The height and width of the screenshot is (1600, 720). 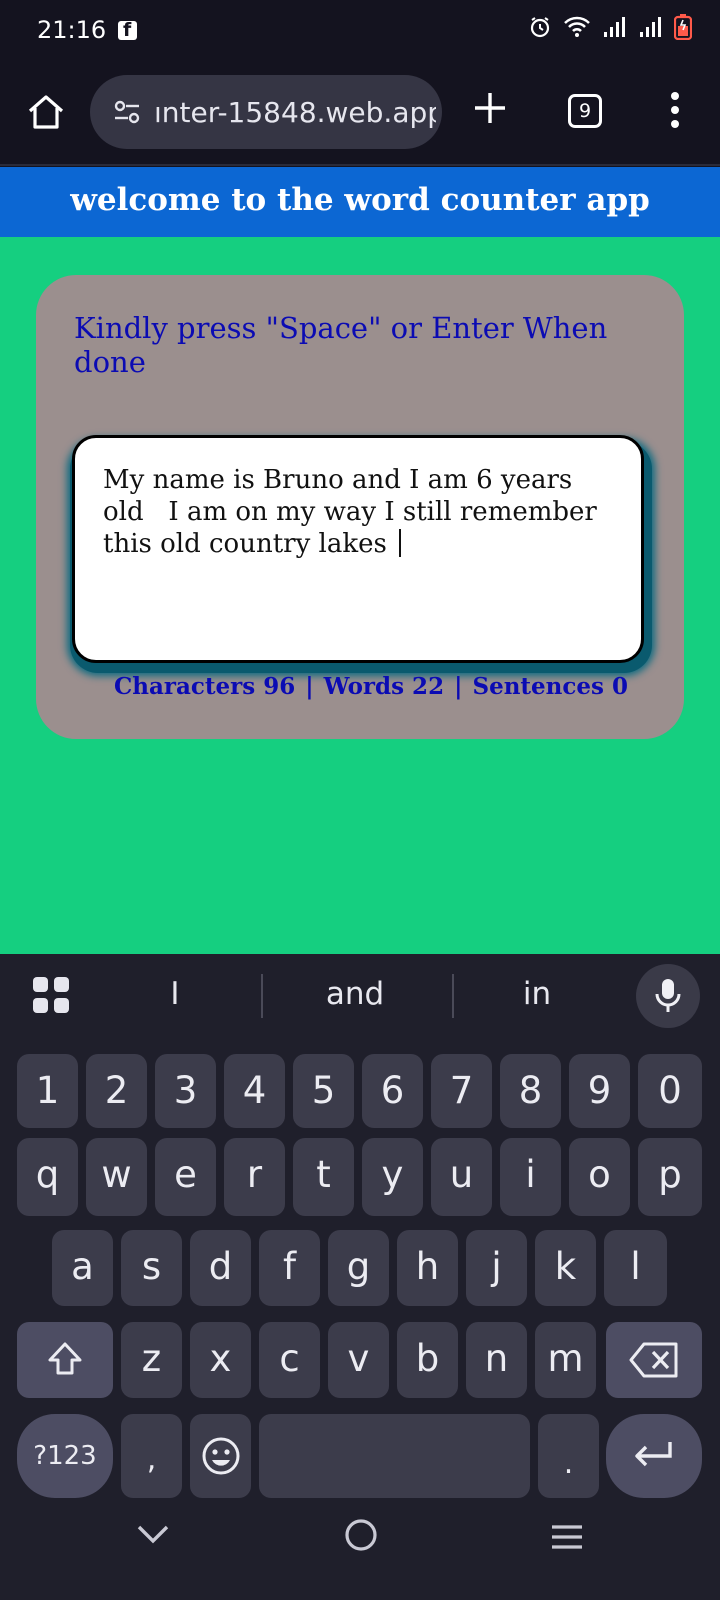 What do you see at coordinates (295, 112) in the screenshot?
I see `url-text: ınter-15848.web.app` at bounding box center [295, 112].